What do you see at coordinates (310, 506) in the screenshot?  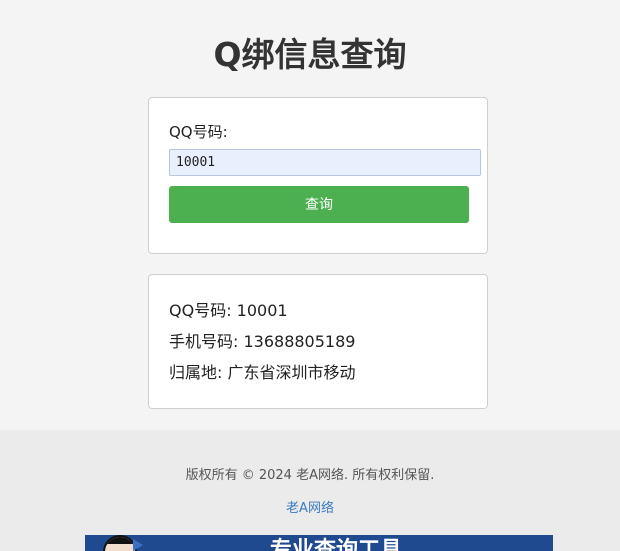 I see `footer-link: 老A网络` at bounding box center [310, 506].